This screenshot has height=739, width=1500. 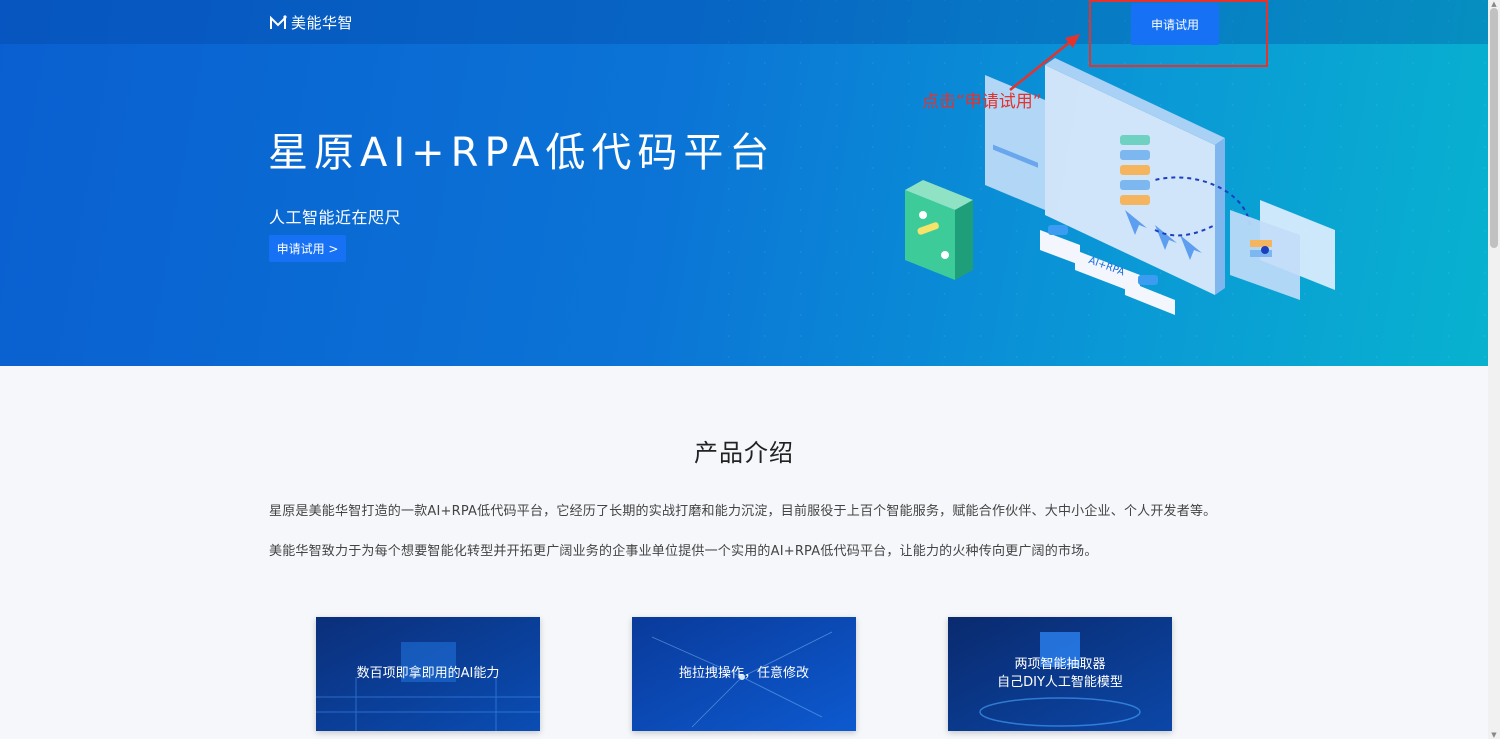 What do you see at coordinates (322, 23) in the screenshot?
I see `brand-name: 美能华智` at bounding box center [322, 23].